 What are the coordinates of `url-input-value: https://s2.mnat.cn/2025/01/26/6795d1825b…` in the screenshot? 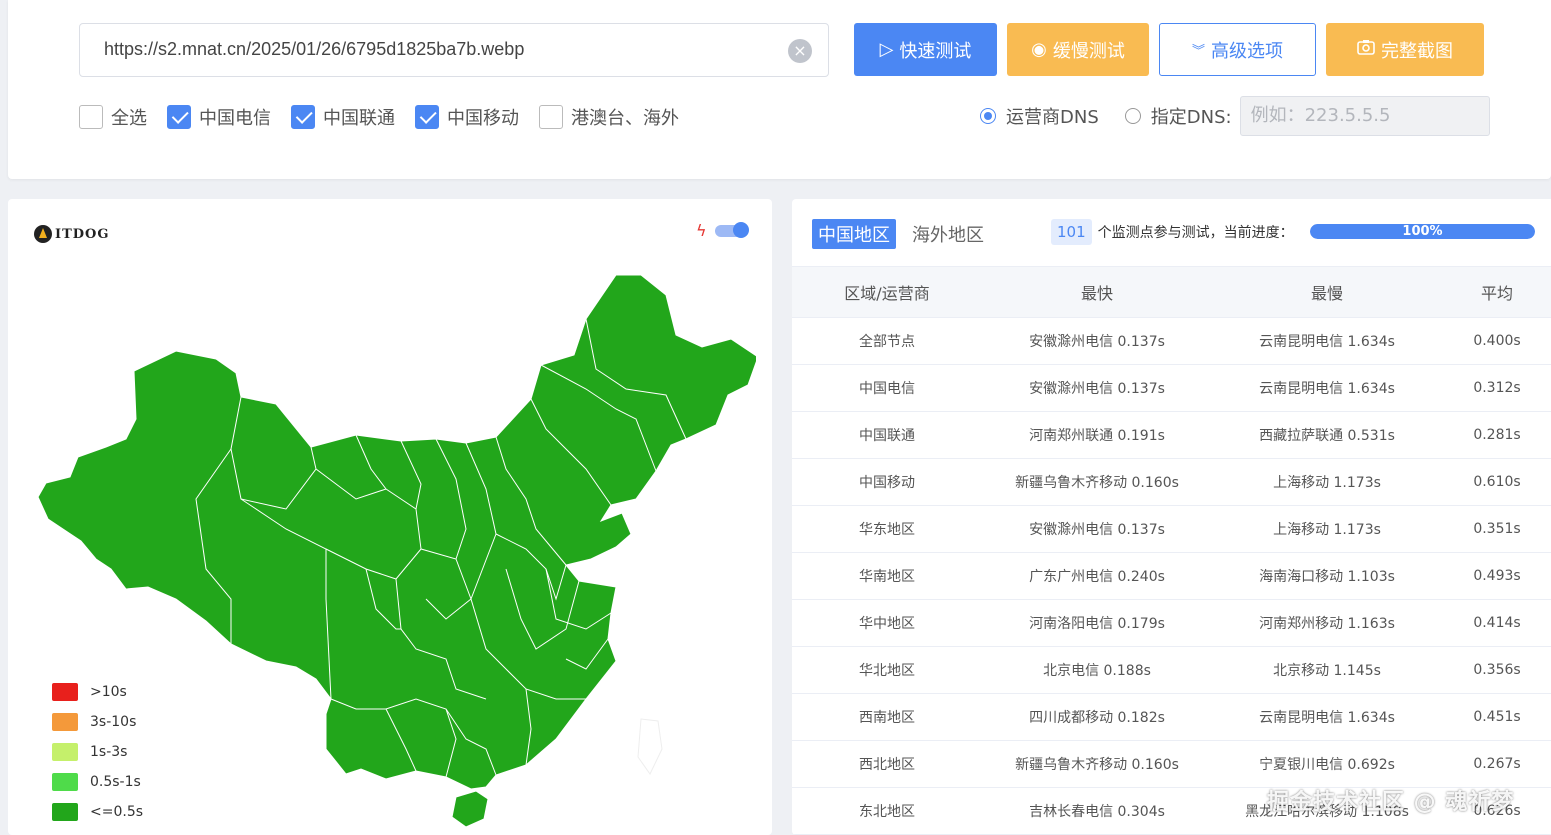 It's located at (314, 49).